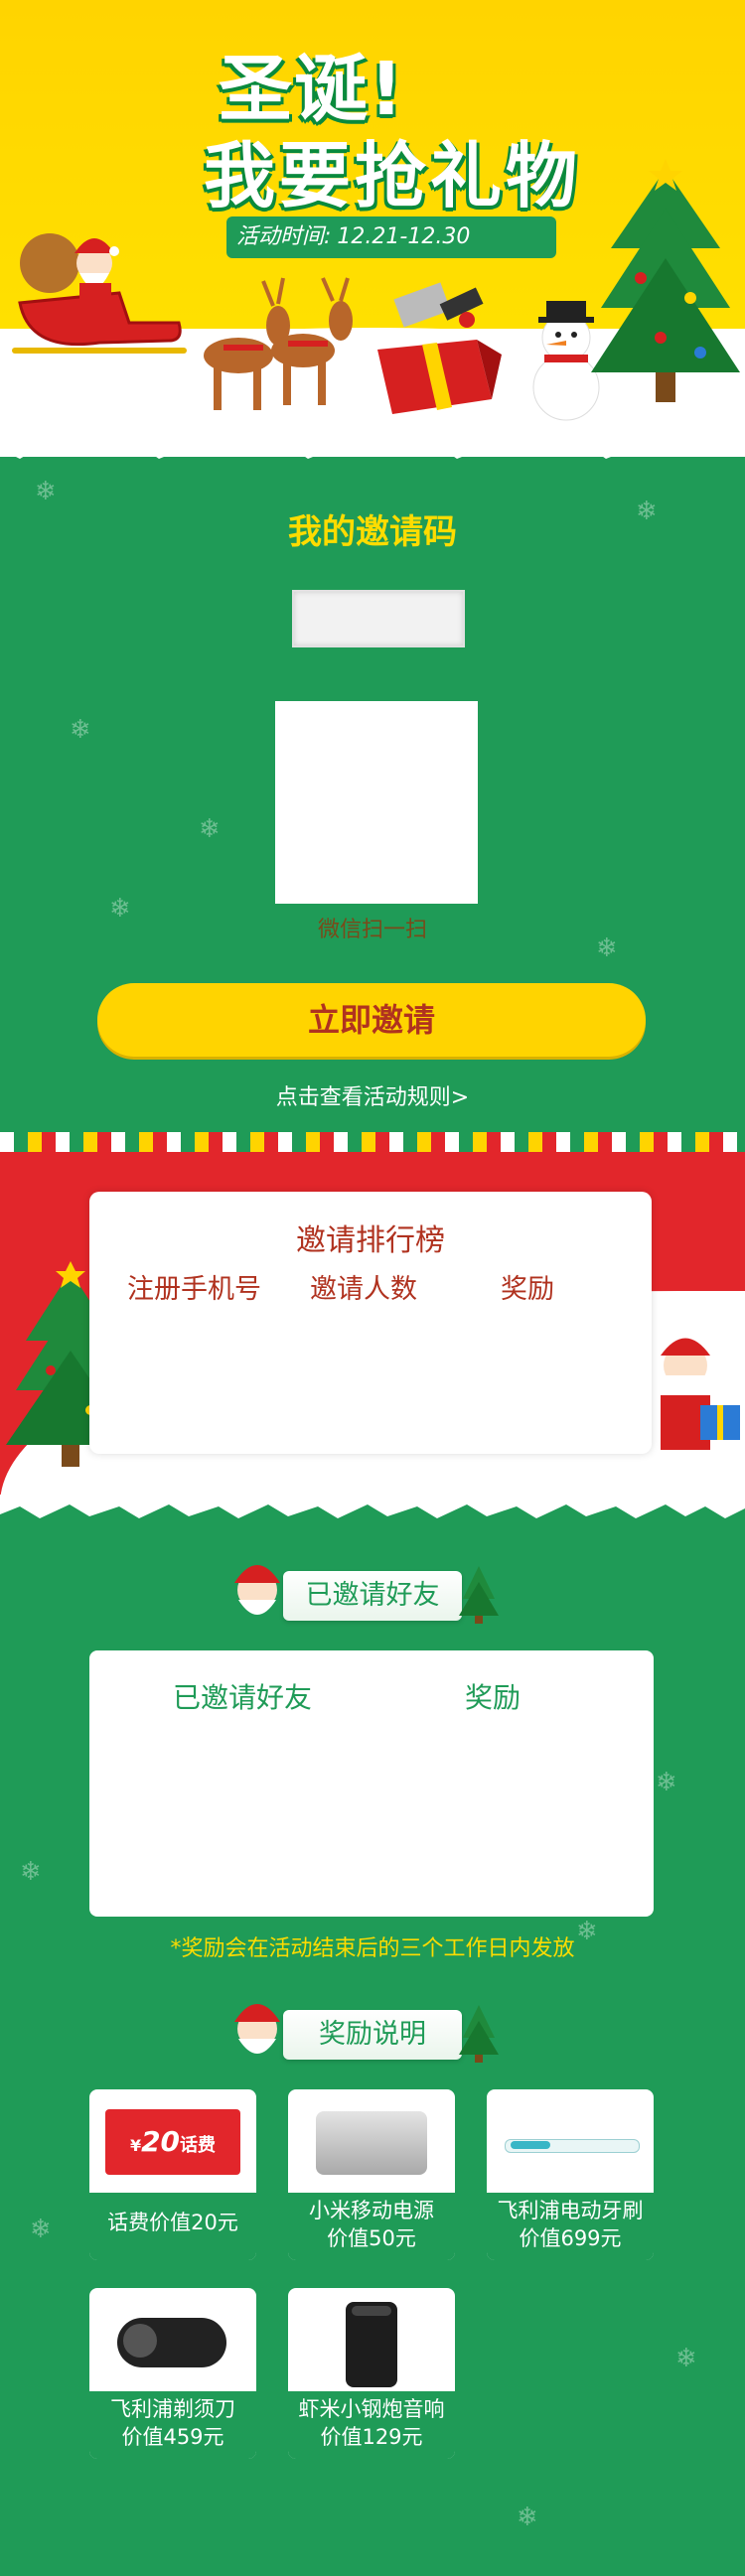 Image resolution: width=745 pixels, height=2576 pixels. Describe the element at coordinates (371, 2344) in the screenshot. I see `speaker-icon` at that location.